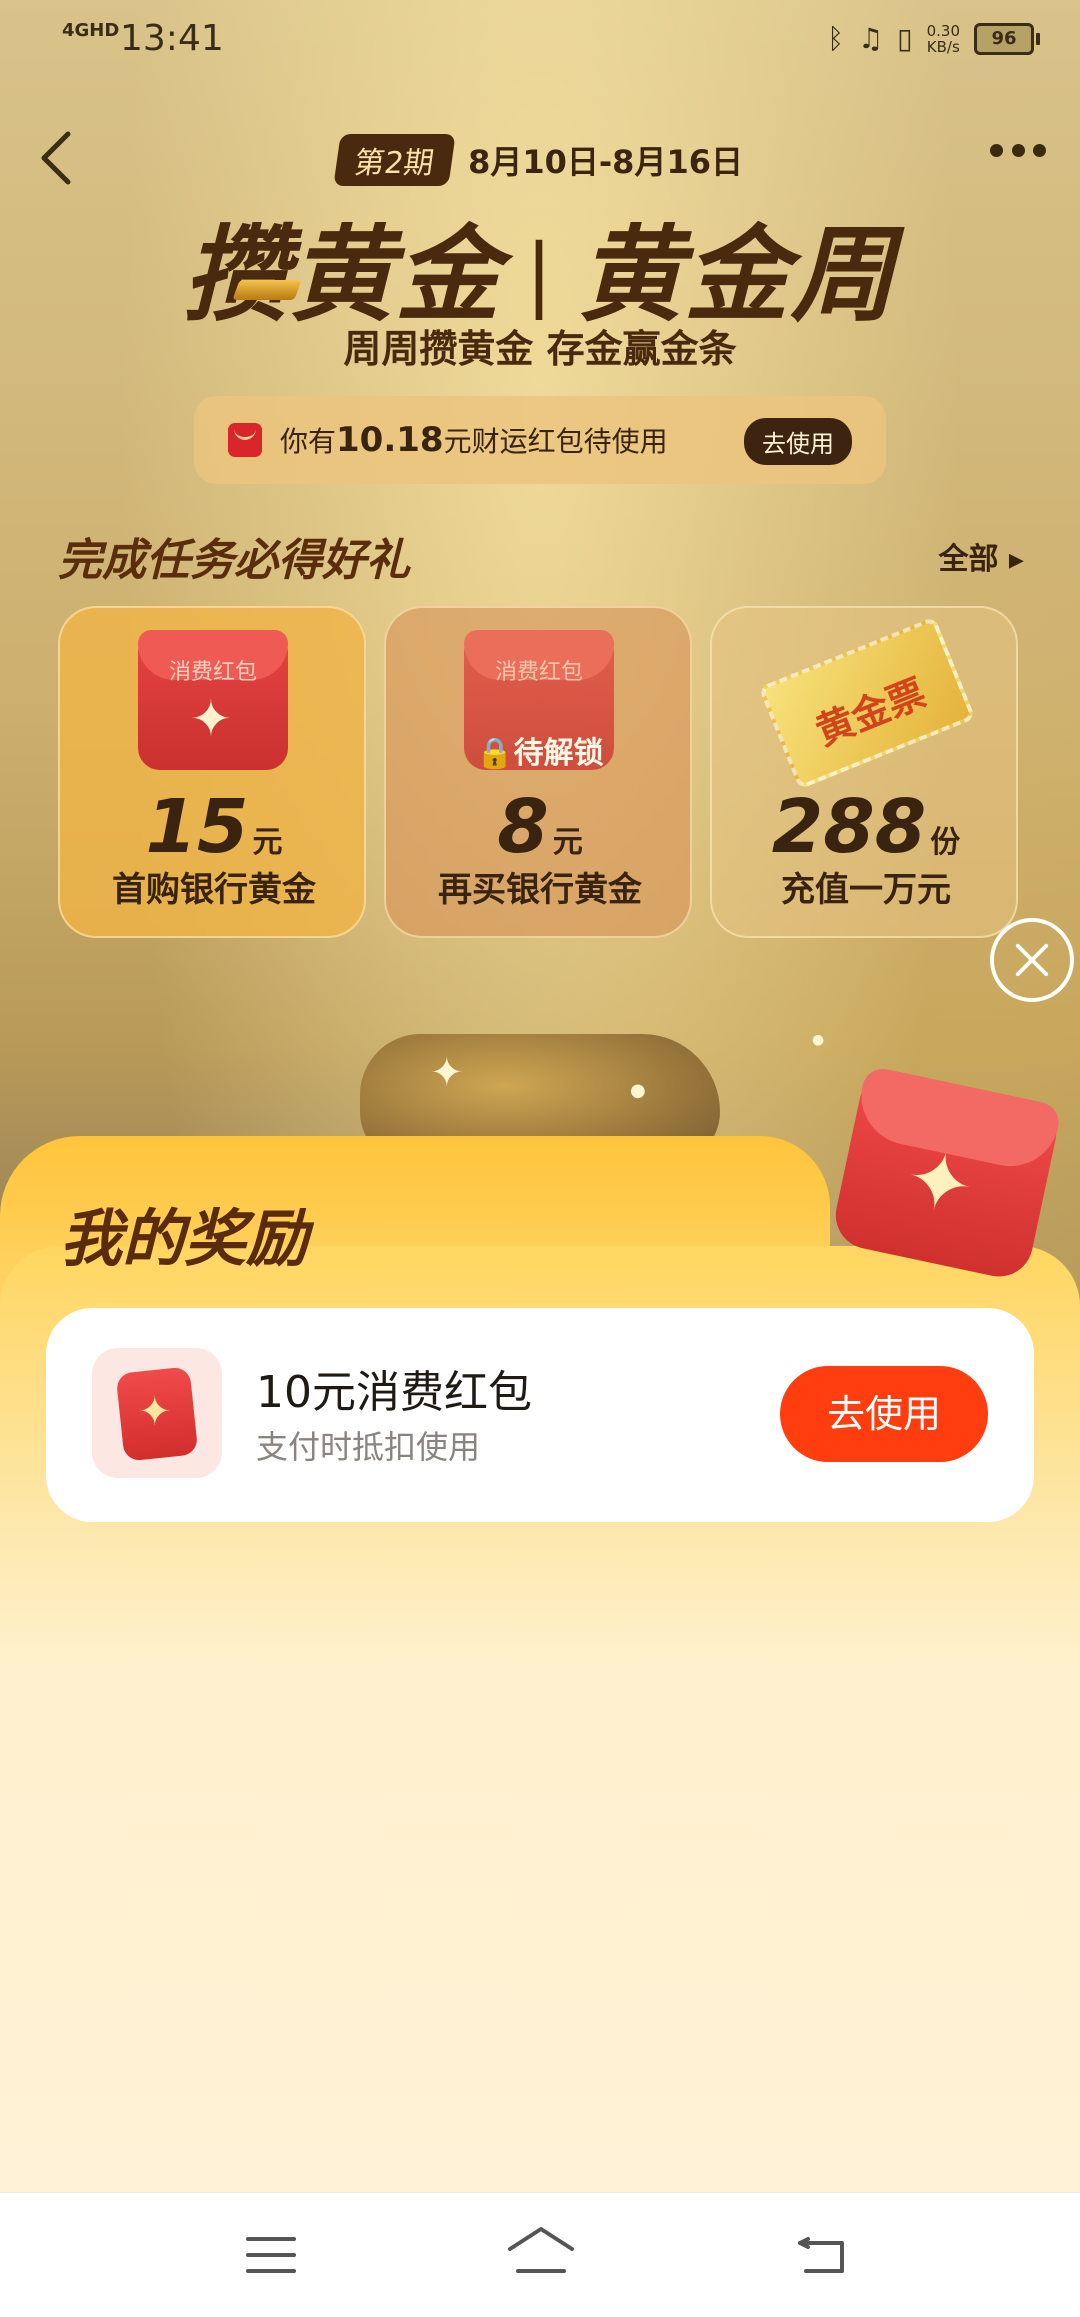 This screenshot has height=2317, width=1080. Describe the element at coordinates (1038, 38) in the screenshot. I see `battery-tip` at that location.